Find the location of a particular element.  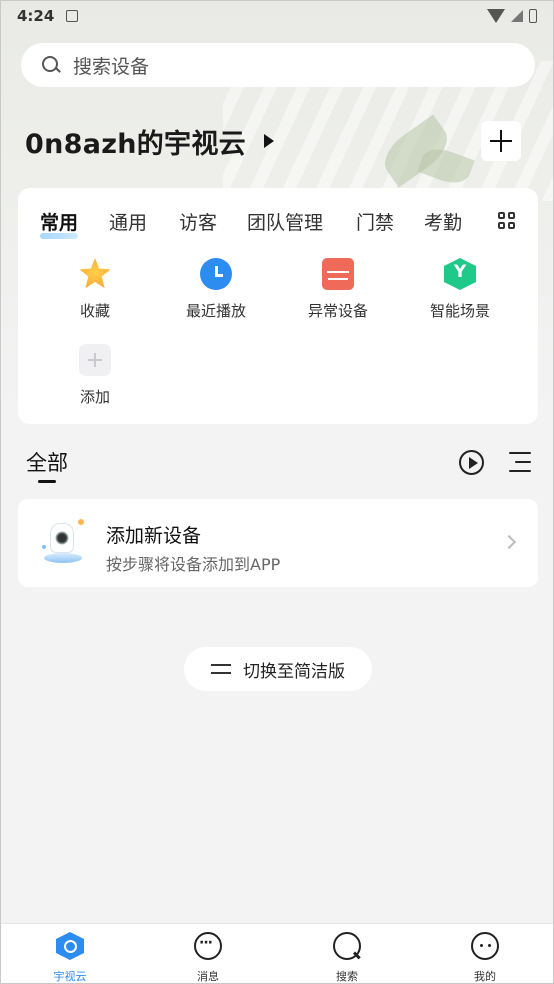

search-bar: 搜索设备 is located at coordinates (278, 65).